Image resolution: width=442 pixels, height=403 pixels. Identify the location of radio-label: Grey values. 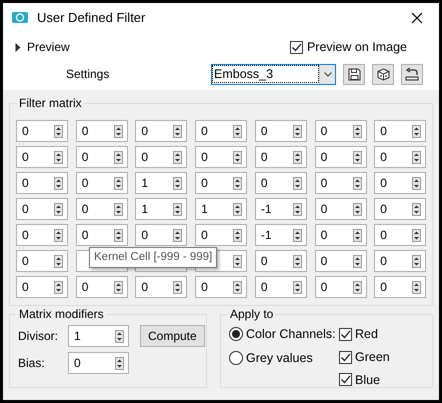
(279, 358).